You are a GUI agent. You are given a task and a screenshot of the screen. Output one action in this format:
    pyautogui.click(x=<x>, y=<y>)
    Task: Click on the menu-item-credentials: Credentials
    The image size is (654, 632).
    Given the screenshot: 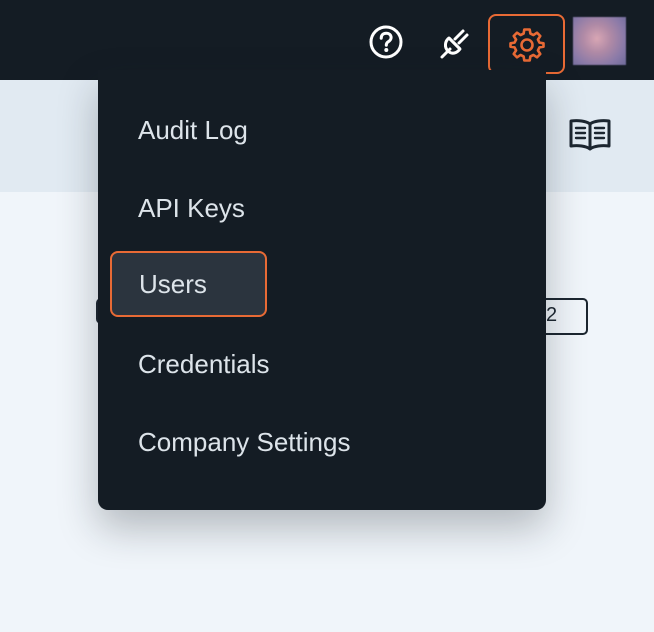 What is the action you would take?
    pyautogui.click(x=184, y=364)
    